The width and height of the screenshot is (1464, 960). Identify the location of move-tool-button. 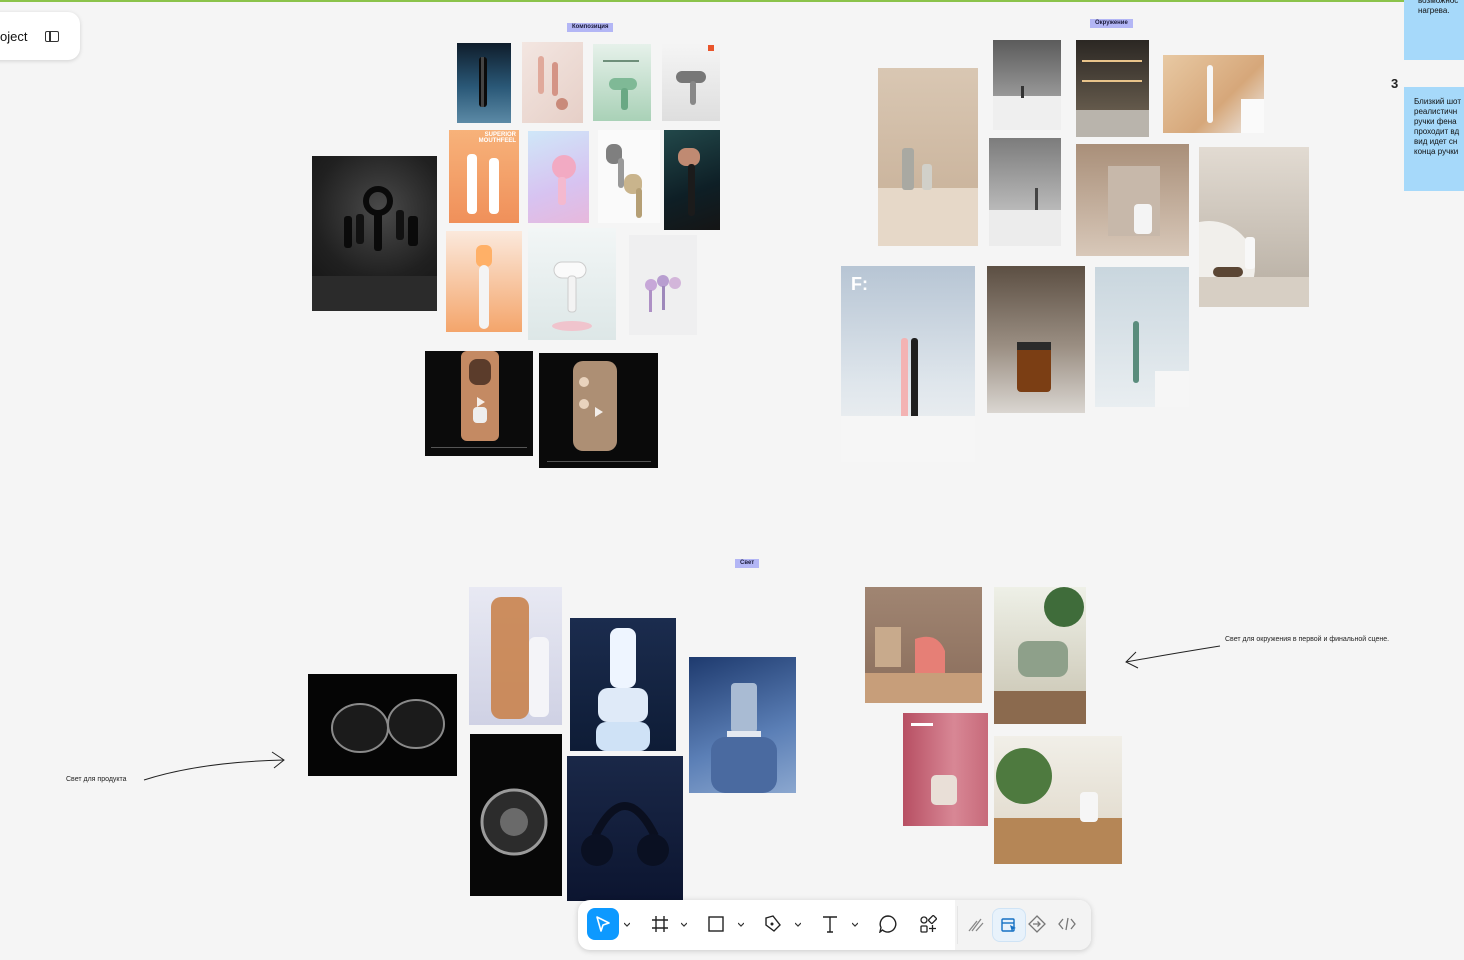
(603, 924).